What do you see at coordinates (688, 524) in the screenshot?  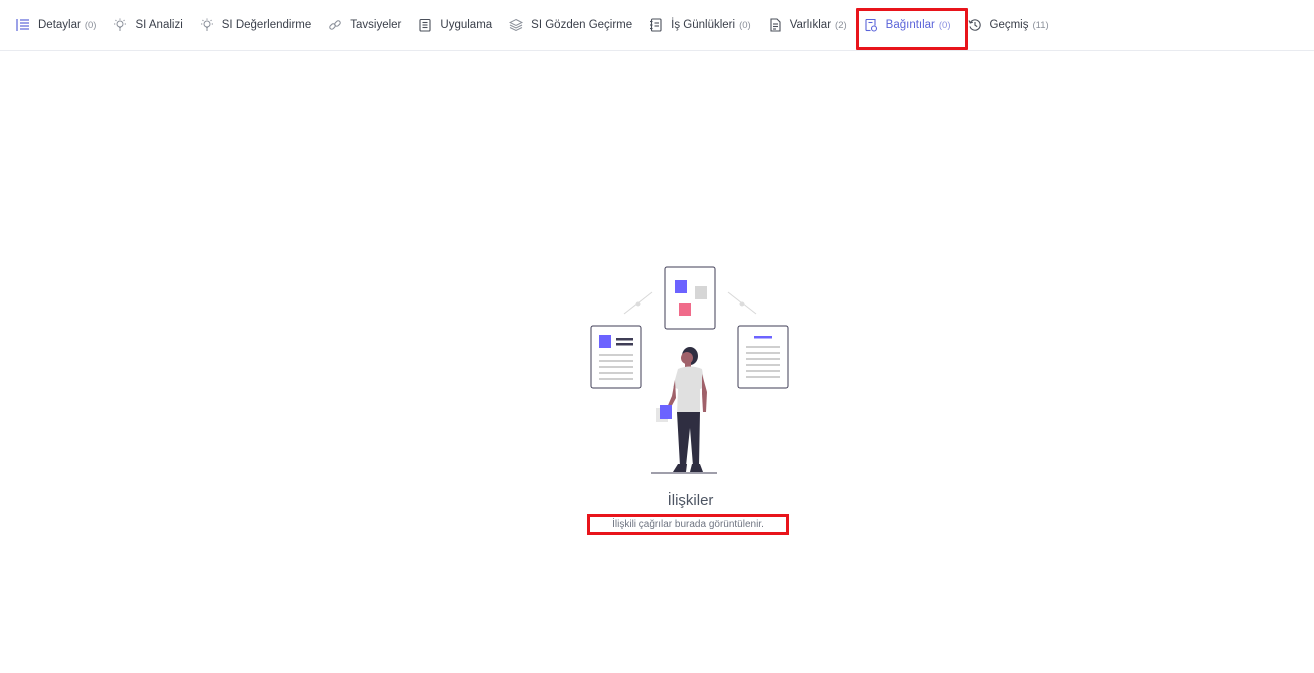 I see `empty-state-subtitle: İlişkili çağrılar burada görüntülenir.` at bounding box center [688, 524].